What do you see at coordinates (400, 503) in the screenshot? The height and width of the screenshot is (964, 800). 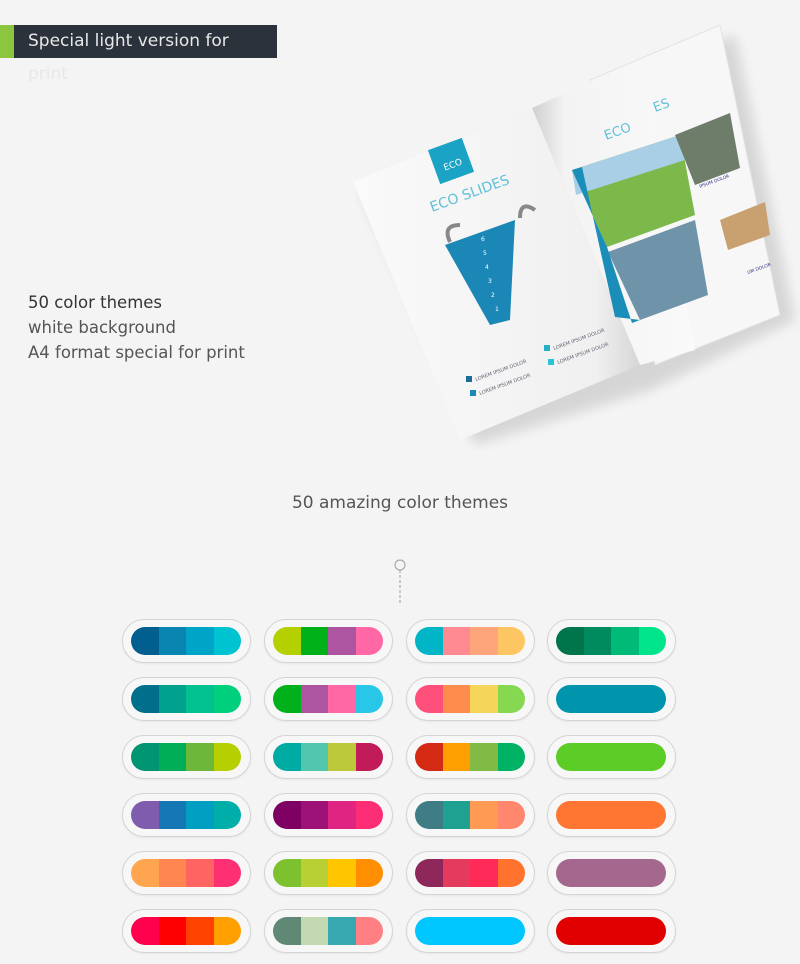 I see `section-subtitle: 50 amazing color themes` at bounding box center [400, 503].